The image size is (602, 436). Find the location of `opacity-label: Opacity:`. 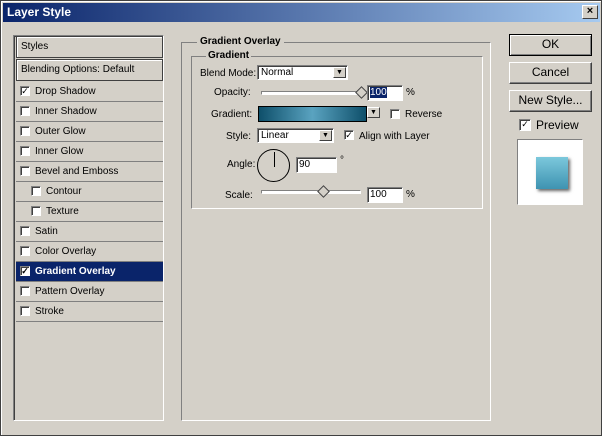

opacity-label: Opacity: is located at coordinates (232, 92).